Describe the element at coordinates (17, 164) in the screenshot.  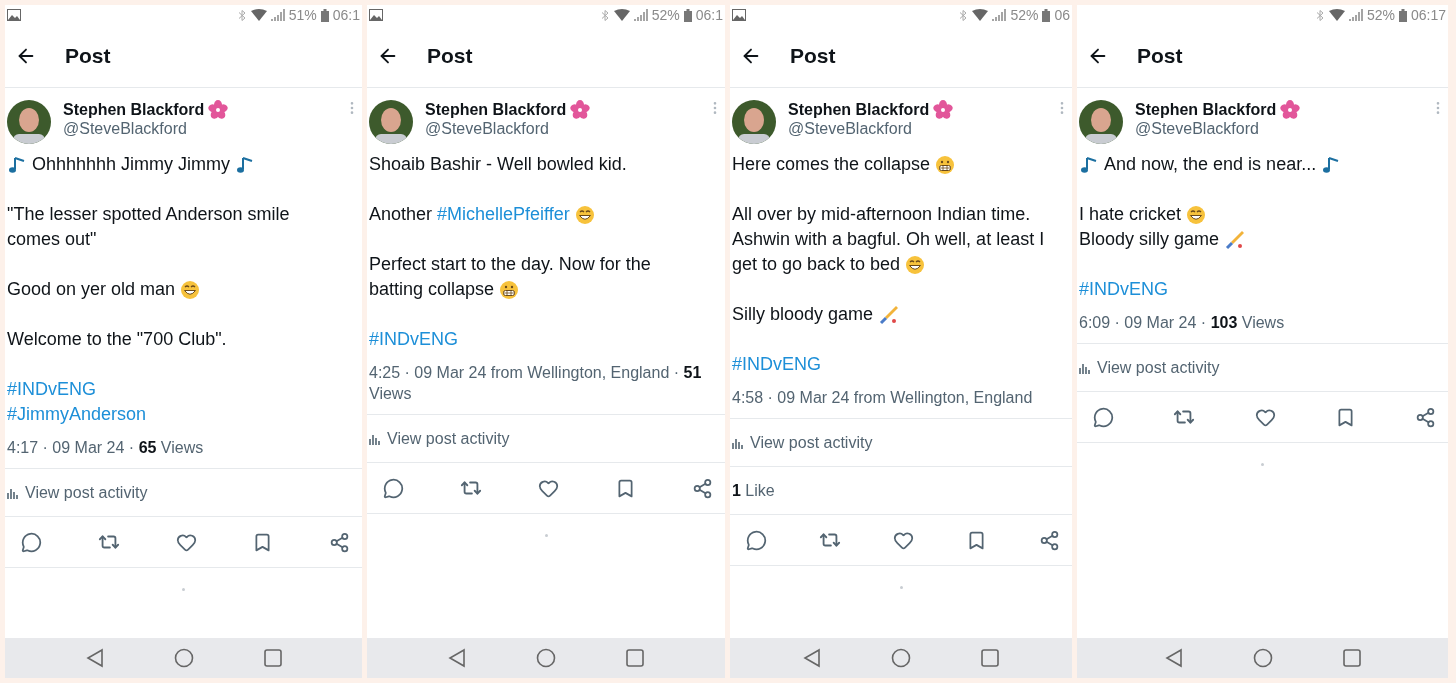
I see `music-note-icon` at that location.